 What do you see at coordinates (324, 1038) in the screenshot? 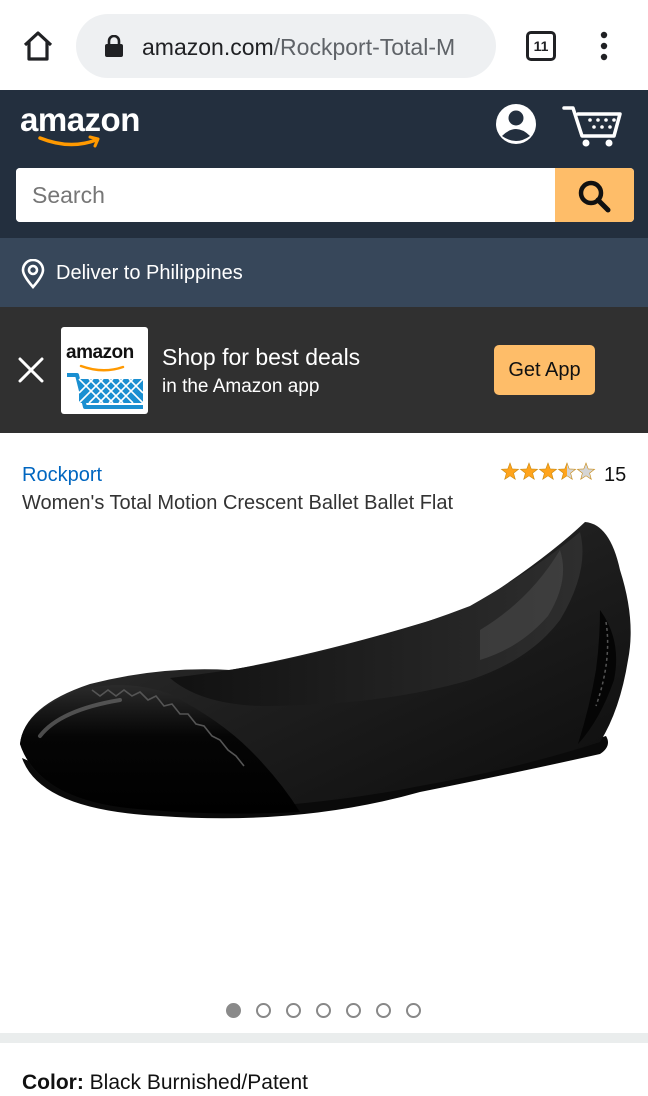
I see `section-divider` at bounding box center [324, 1038].